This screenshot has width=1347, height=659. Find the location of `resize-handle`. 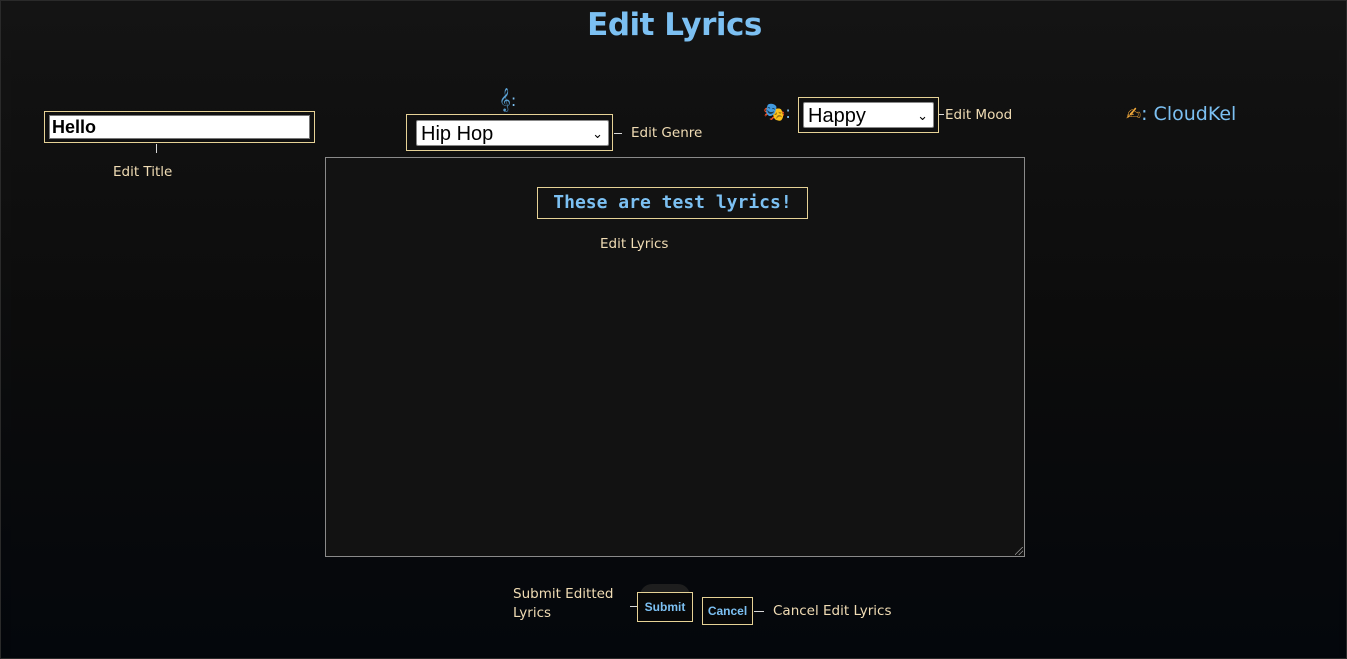

resize-handle is located at coordinates (1019, 551).